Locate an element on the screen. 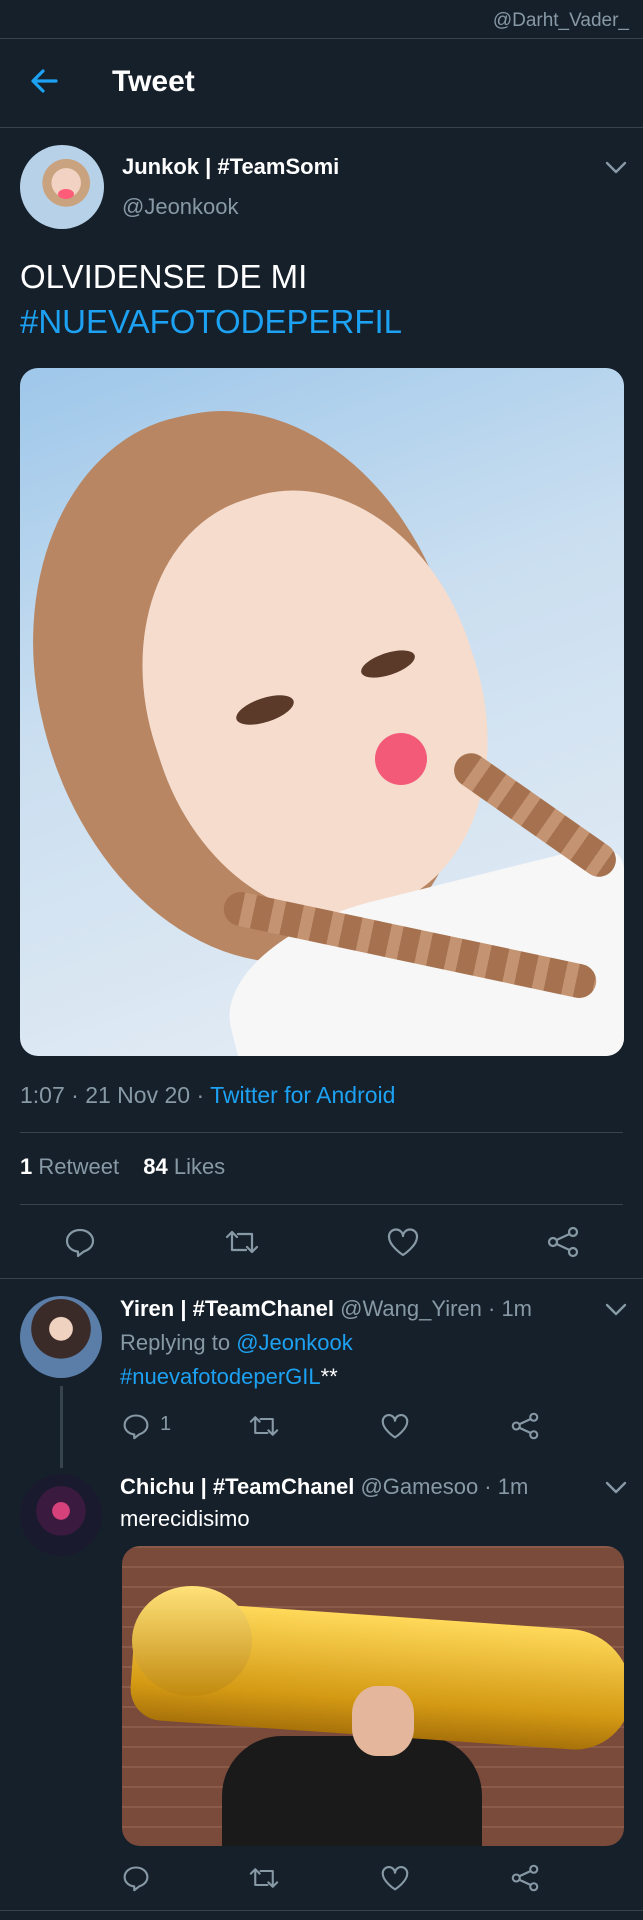 The image size is (643, 1920). photo-statue-head is located at coordinates (192, 1641).